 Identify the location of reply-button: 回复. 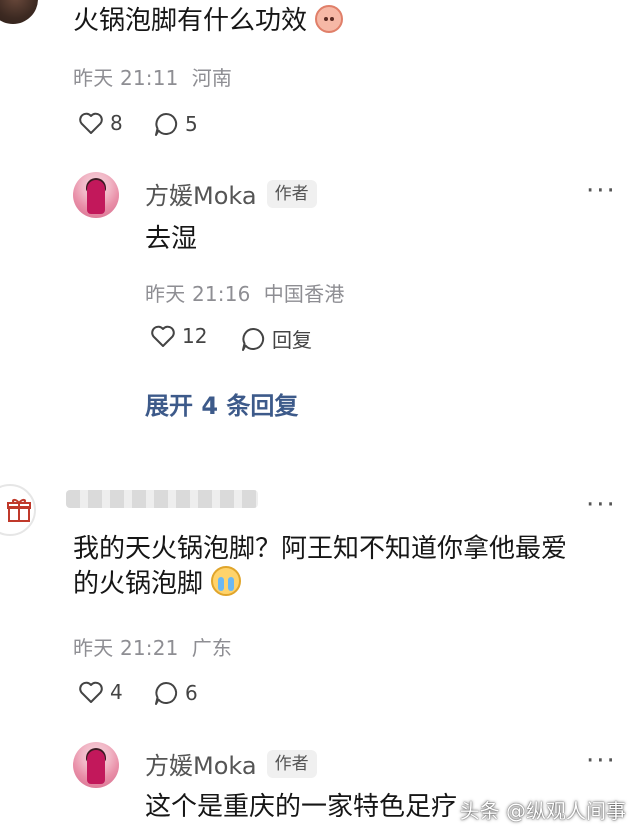
(276, 338).